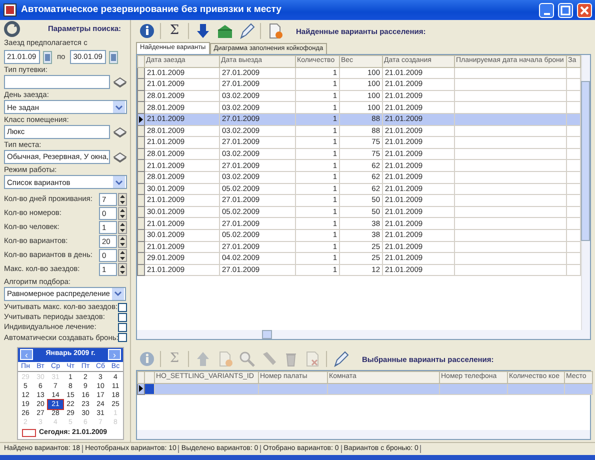  Describe the element at coordinates (202, 359) in the screenshot. I see `up-arrow-icon` at that location.